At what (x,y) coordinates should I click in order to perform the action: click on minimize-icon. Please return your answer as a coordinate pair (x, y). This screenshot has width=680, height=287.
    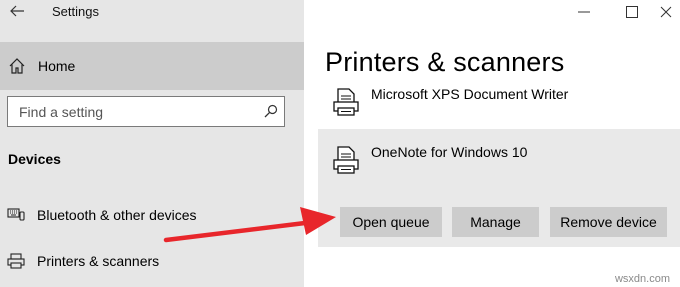
    Looking at the image, I should click on (584, 12).